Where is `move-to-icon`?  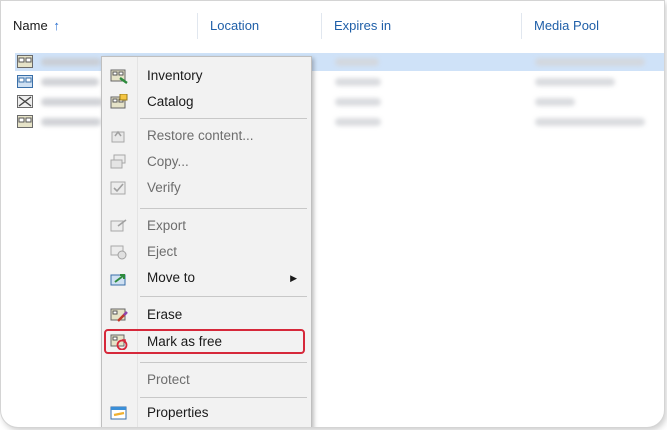
move-to-icon is located at coordinates (118, 280).